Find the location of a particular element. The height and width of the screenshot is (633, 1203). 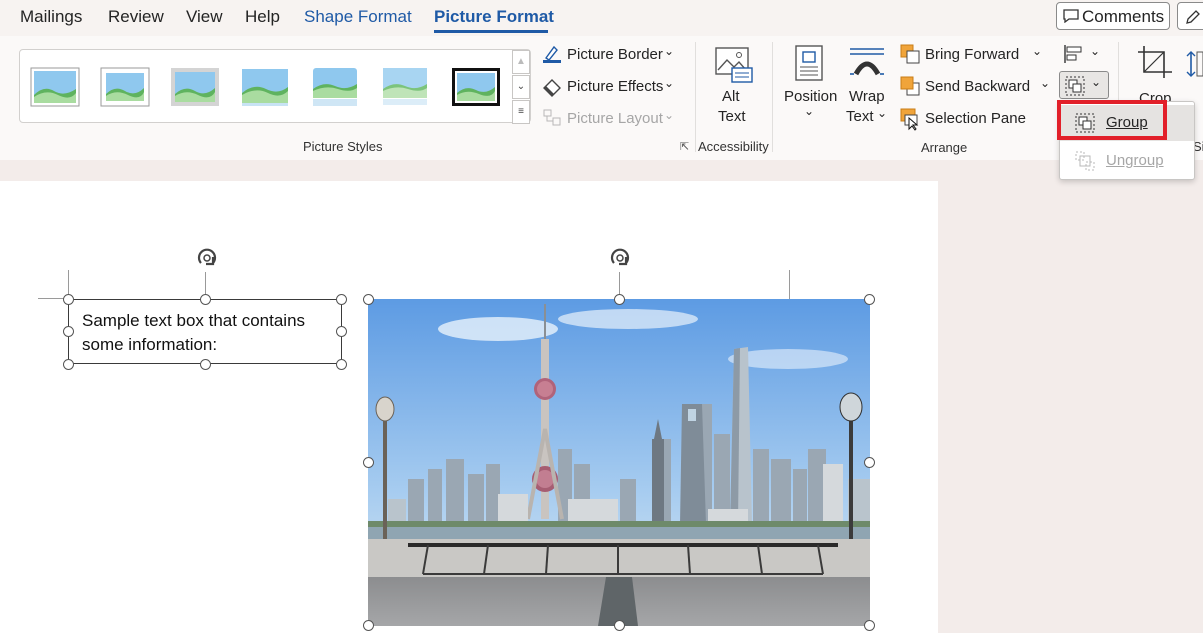

picture-style-simple-frame is located at coordinates (55, 87).